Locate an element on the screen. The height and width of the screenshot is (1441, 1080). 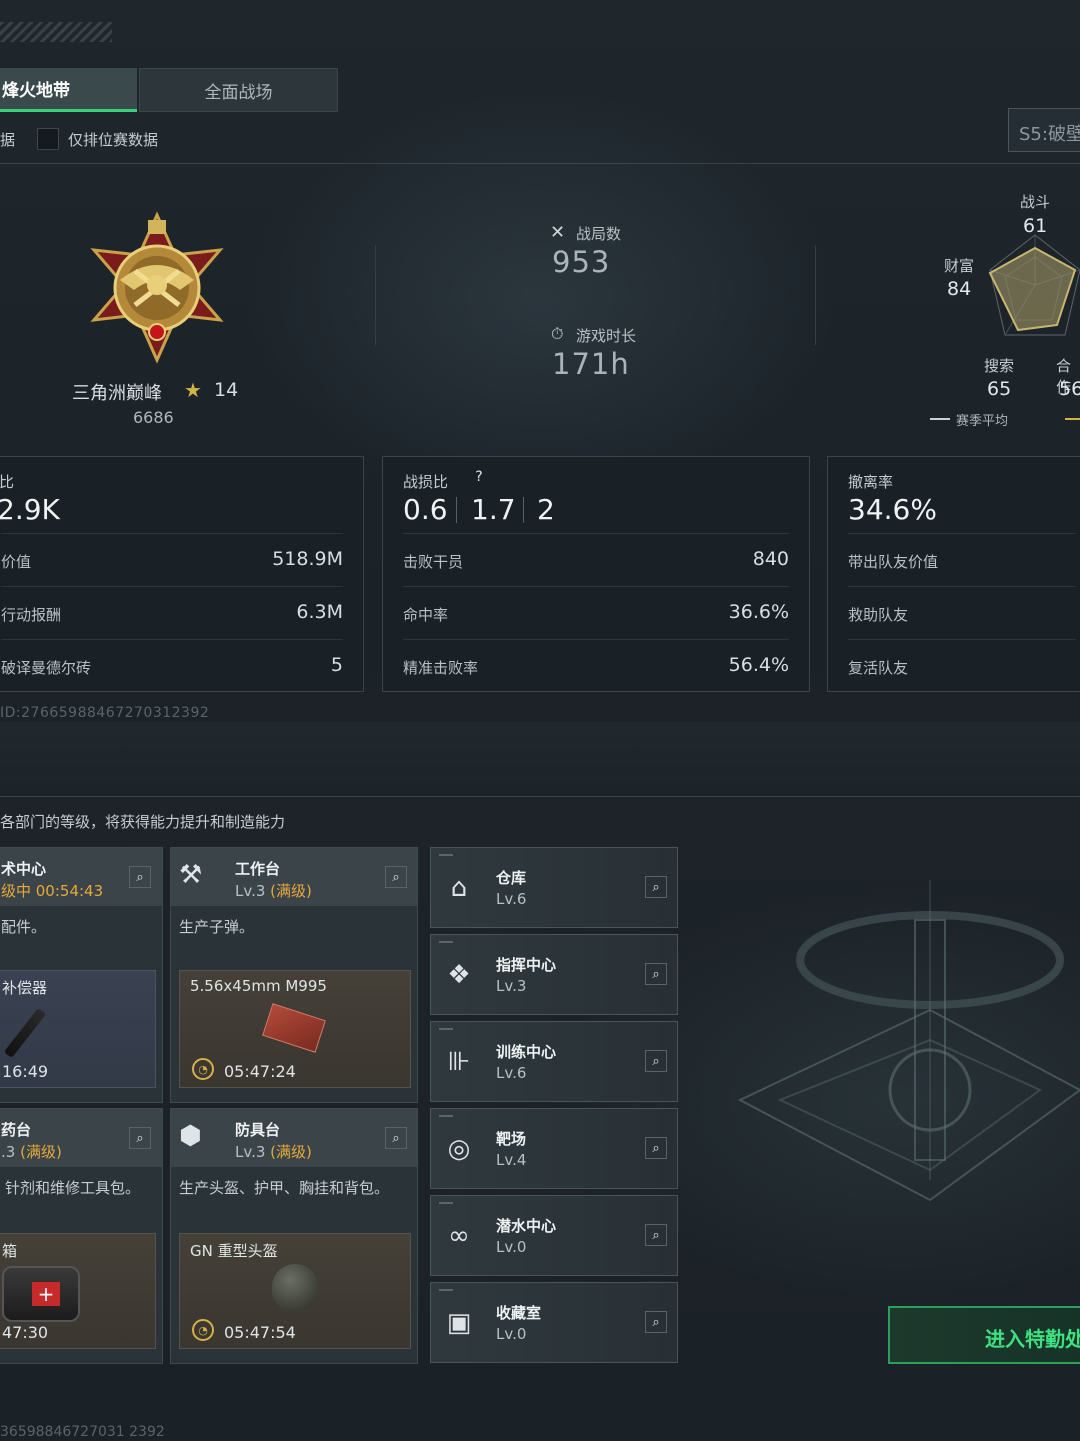
facility-level: Lv.3 is located at coordinates (511, 986).